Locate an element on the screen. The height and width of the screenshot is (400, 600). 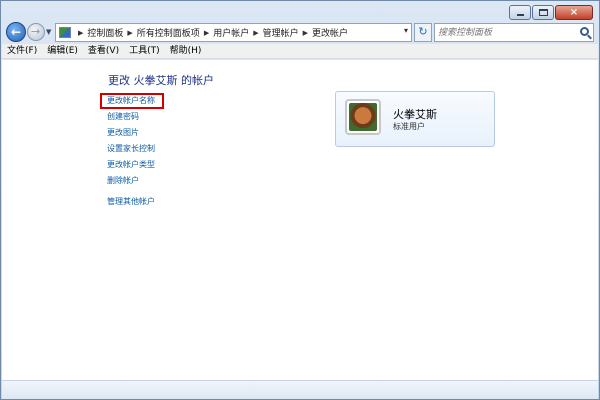
back-button: ← is located at coordinates (16, 32).